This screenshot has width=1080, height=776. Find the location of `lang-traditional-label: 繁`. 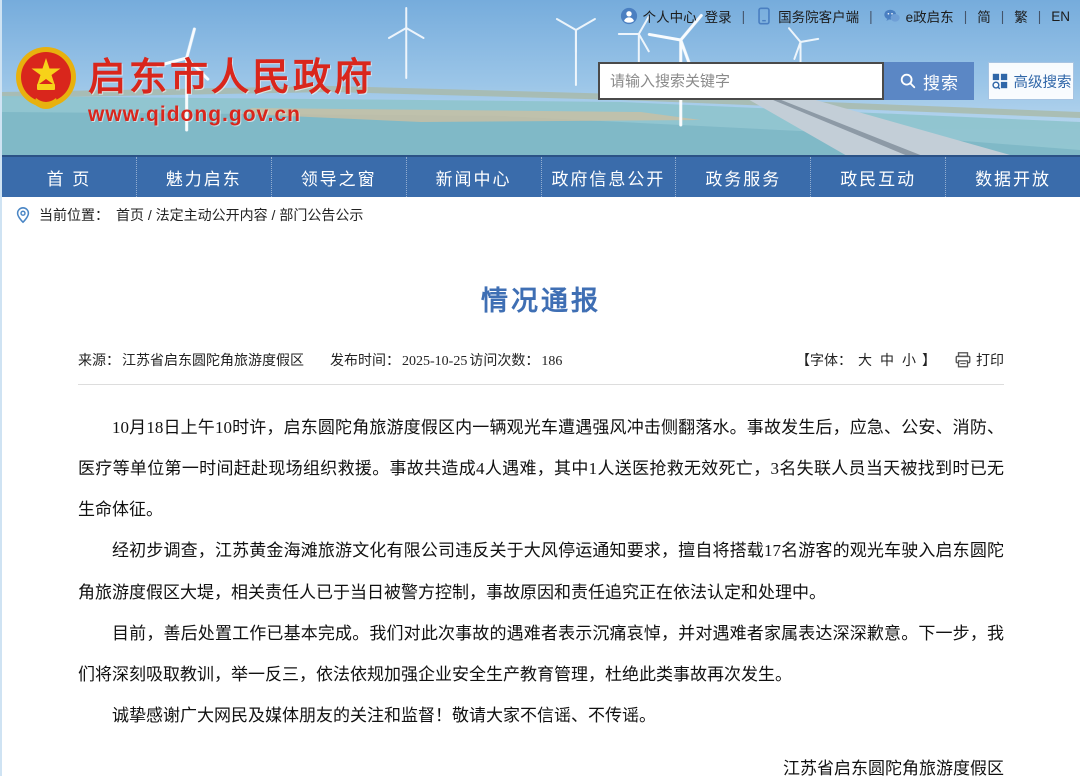

lang-traditional-label: 繁 is located at coordinates (1021, 17).